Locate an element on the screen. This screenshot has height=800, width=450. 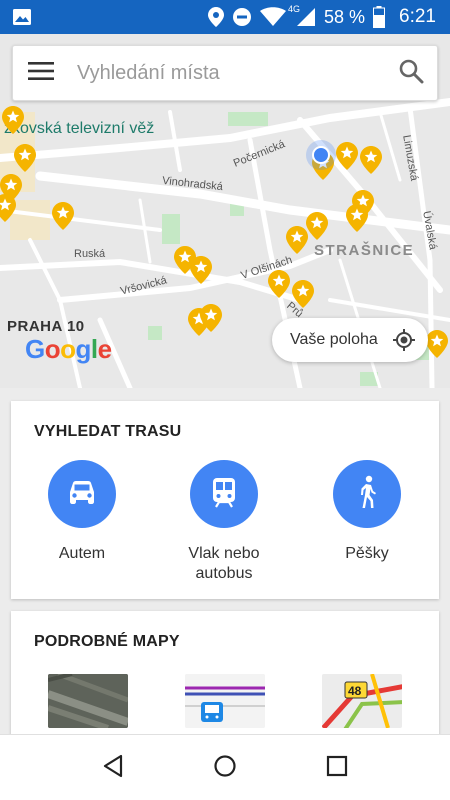
image-icon is located at coordinates (22, 17).